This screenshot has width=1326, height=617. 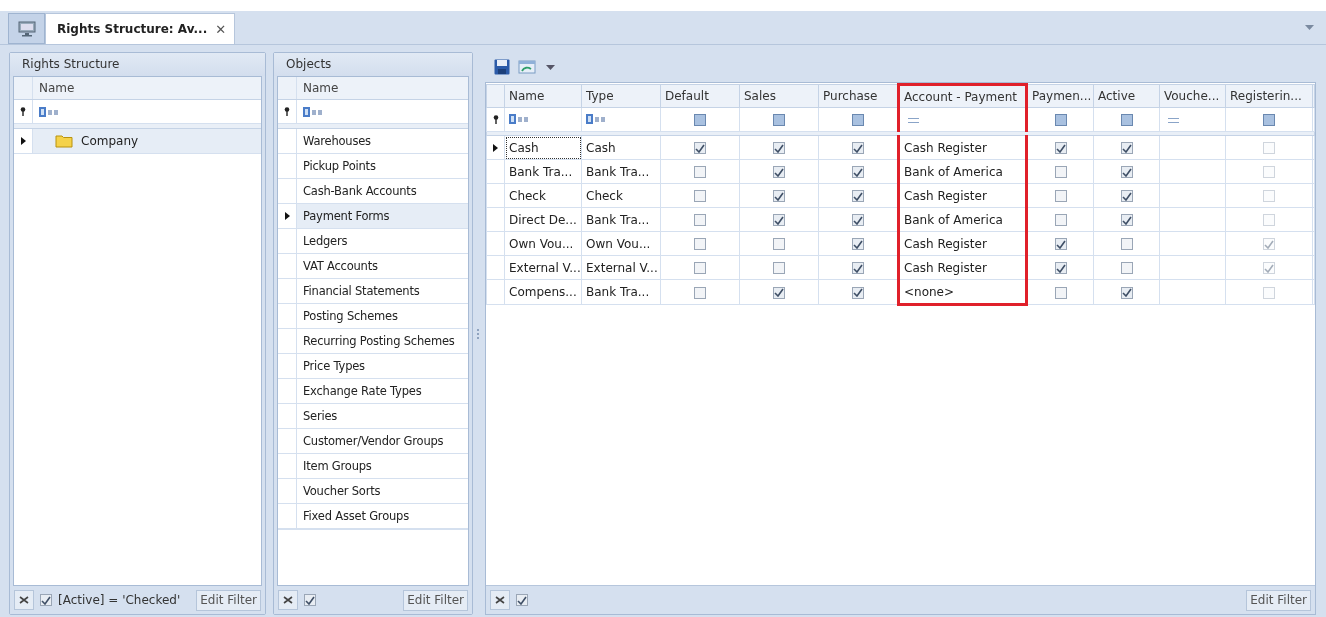 What do you see at coordinates (373, 491) in the screenshot?
I see `object-row: Voucher Sorts` at bounding box center [373, 491].